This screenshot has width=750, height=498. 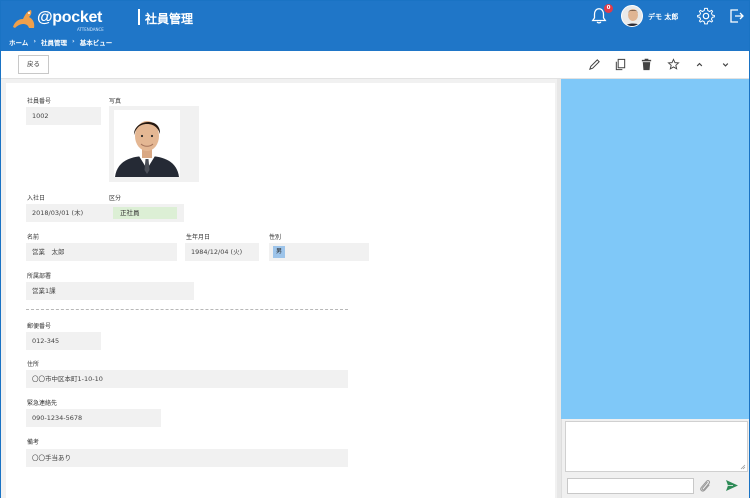 What do you see at coordinates (725, 64) in the screenshot?
I see `chevron-down-icon` at bounding box center [725, 64].